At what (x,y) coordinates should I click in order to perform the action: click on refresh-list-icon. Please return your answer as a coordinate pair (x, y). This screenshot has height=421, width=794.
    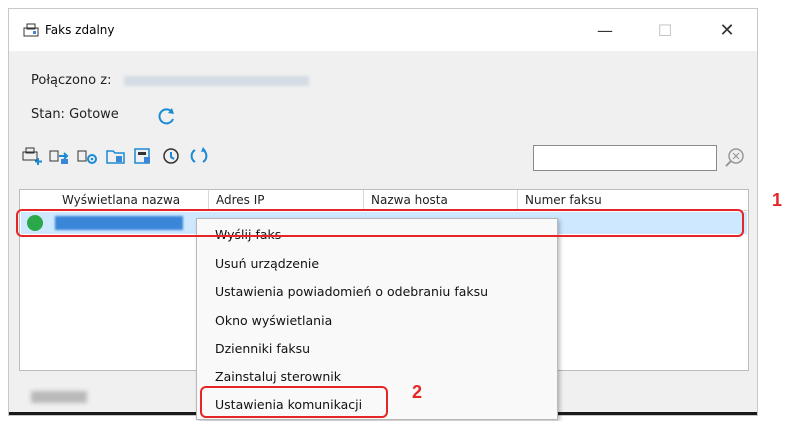
    Looking at the image, I should click on (200, 156).